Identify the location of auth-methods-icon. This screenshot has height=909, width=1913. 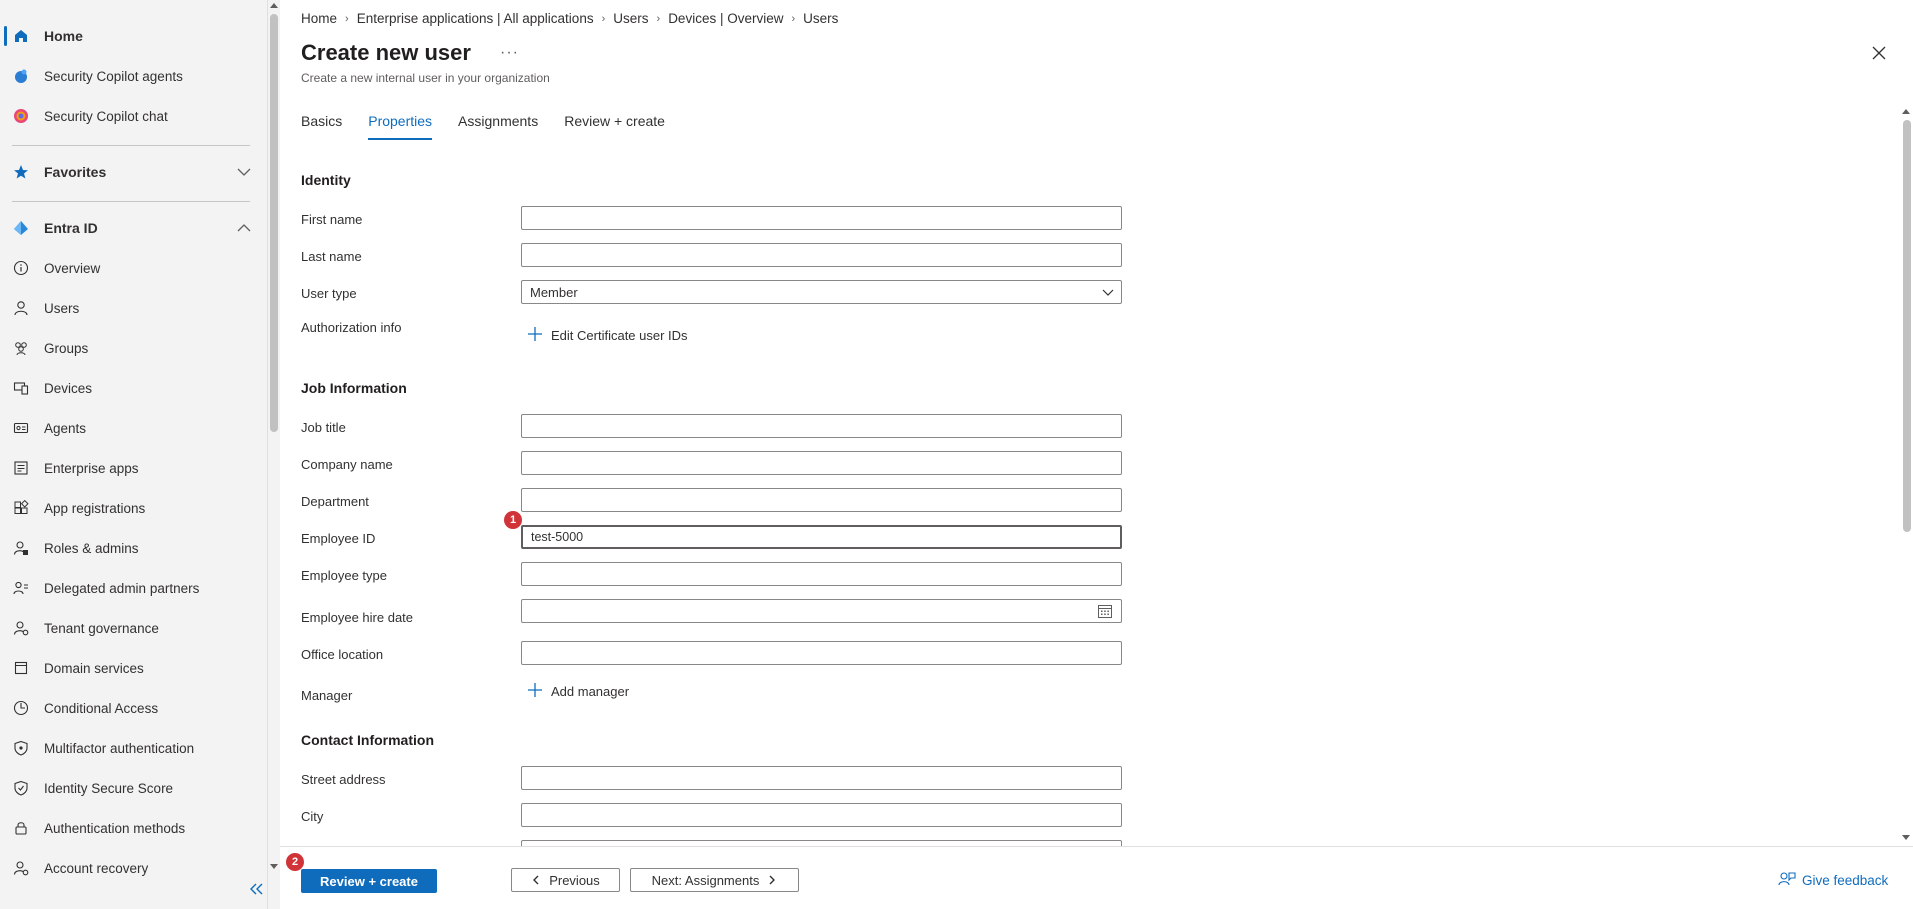
(21, 828).